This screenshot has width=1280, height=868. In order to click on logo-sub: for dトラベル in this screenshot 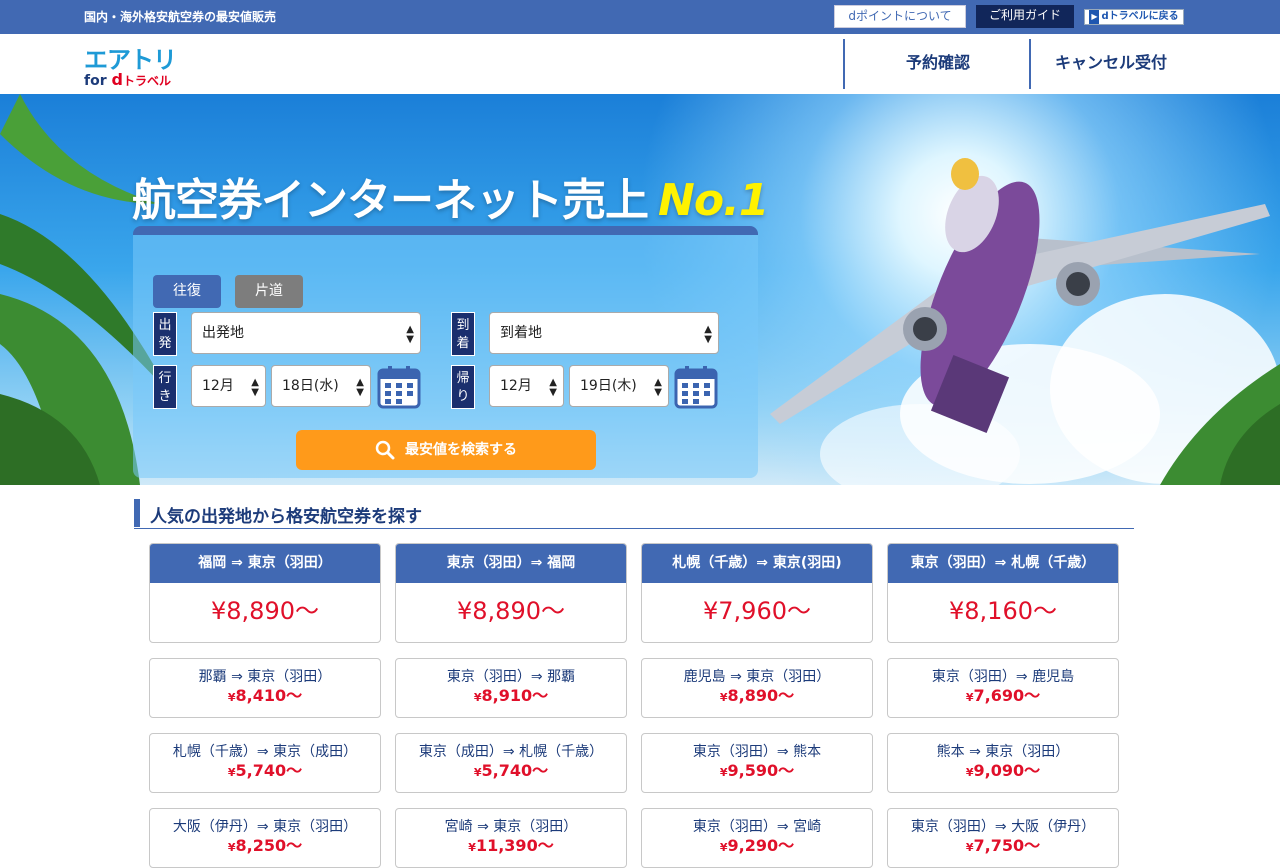, I will do `click(127, 79)`.